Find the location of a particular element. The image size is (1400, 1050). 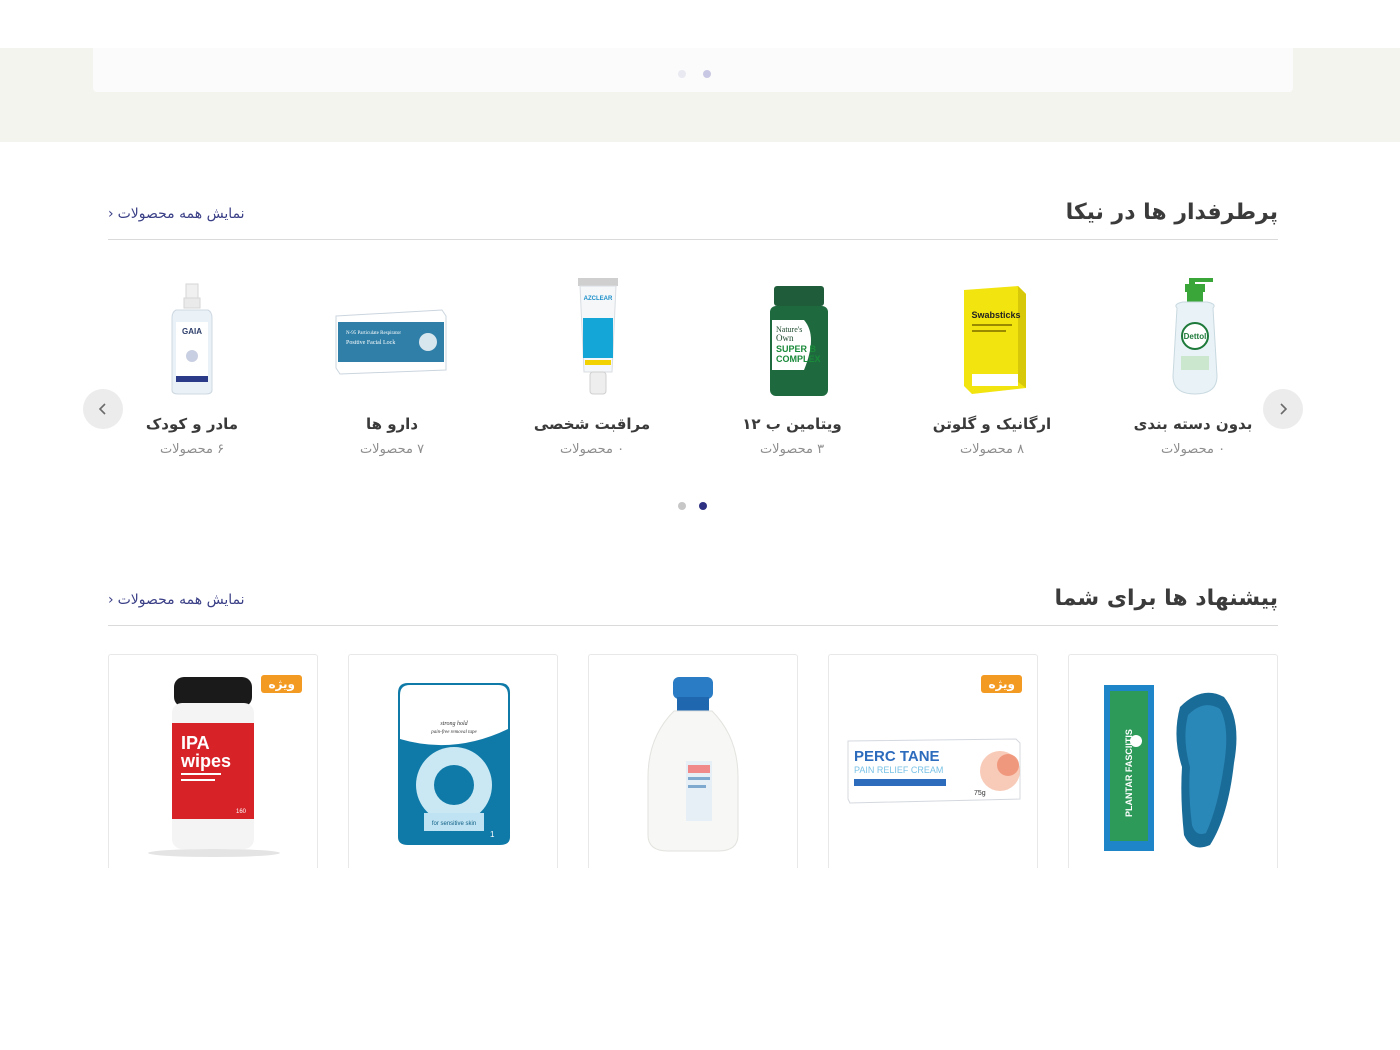

svg-text: pain-free removal tape is located at coordinates (453, 732).